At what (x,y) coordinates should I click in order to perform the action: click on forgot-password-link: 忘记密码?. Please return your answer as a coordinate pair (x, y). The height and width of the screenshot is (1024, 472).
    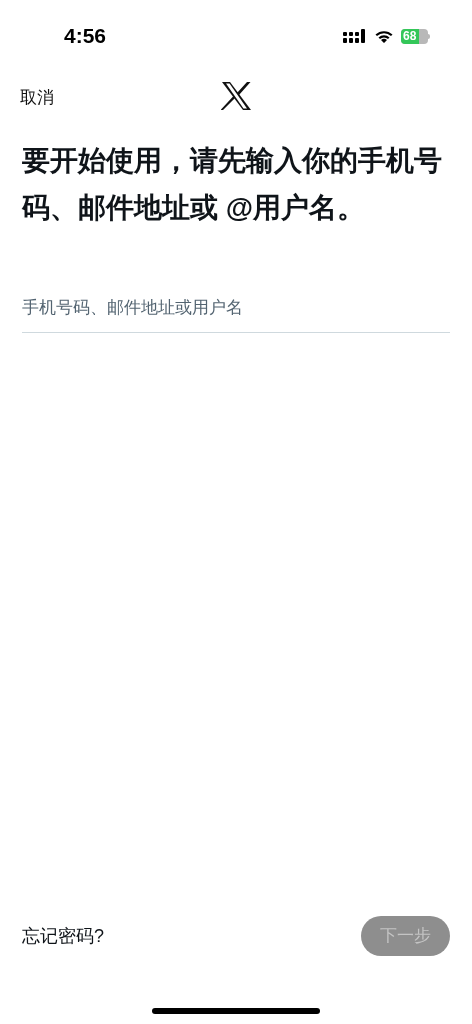
    Looking at the image, I should click on (63, 936).